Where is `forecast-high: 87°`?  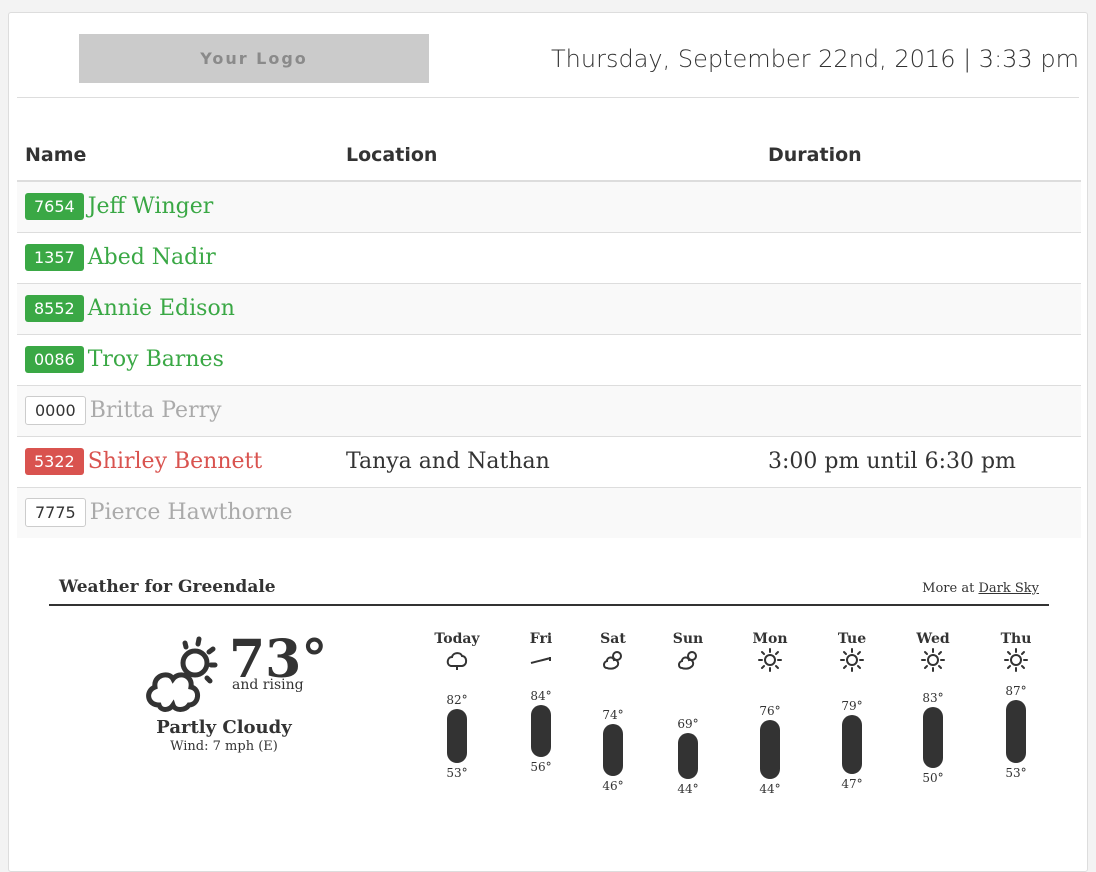 forecast-high: 87° is located at coordinates (1016, 690).